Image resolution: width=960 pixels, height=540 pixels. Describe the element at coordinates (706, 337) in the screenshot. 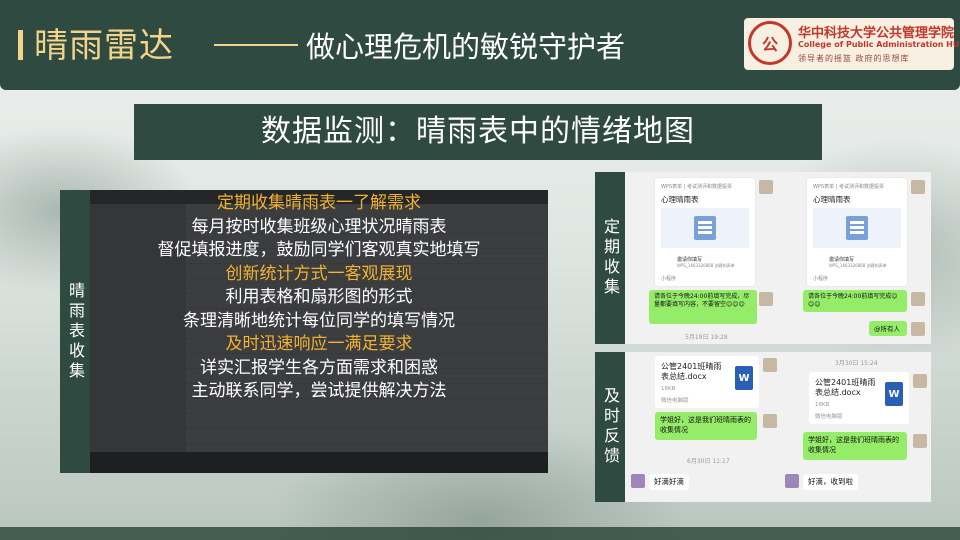

I see `chat-timestamp: 5月19日 19:28` at that location.